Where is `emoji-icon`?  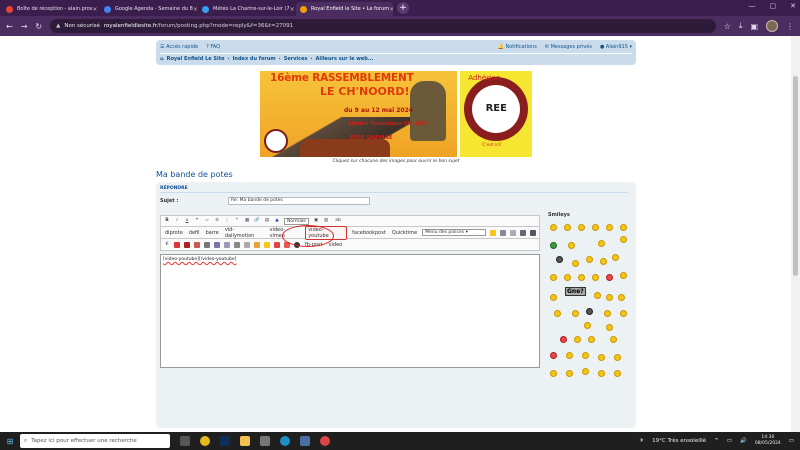 emoji-icon is located at coordinates (267, 244).